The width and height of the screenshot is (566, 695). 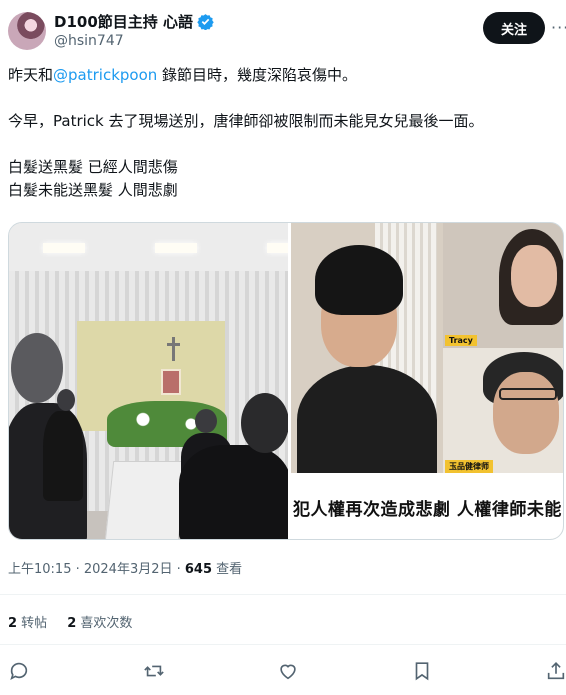 What do you see at coordinates (198, 569) in the screenshot?
I see `views-count: 645` at bounding box center [198, 569].